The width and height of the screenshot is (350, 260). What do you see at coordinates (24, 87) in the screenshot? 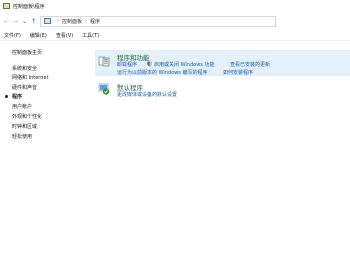
I see `sidebar-item-hardware-sound: 硬件和声音` at bounding box center [24, 87].